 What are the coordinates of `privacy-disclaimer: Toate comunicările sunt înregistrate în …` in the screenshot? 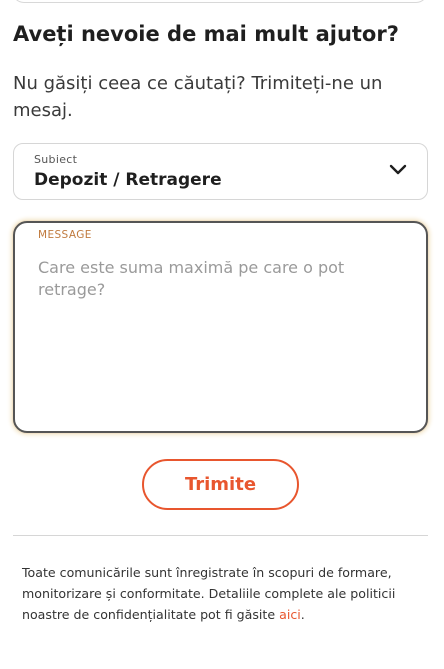 It's located at (224, 593).